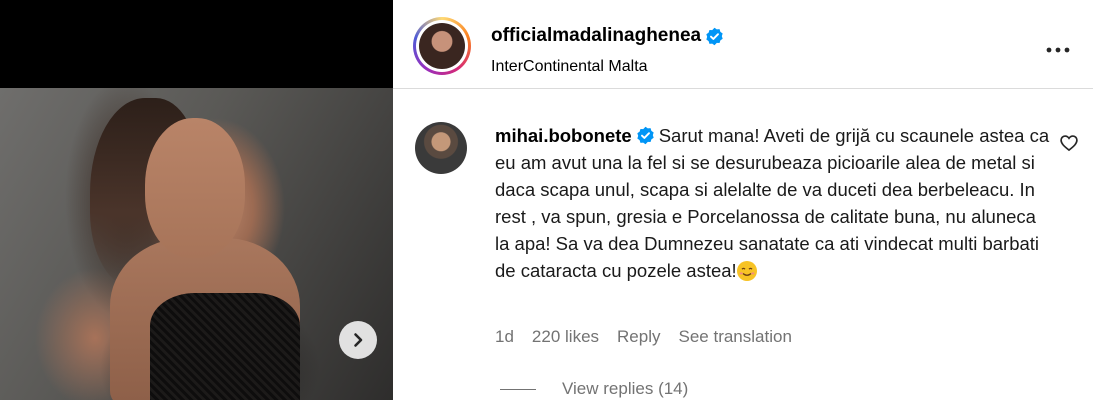 The image size is (1093, 400). I want to click on chevron-right-icon, so click(358, 340).